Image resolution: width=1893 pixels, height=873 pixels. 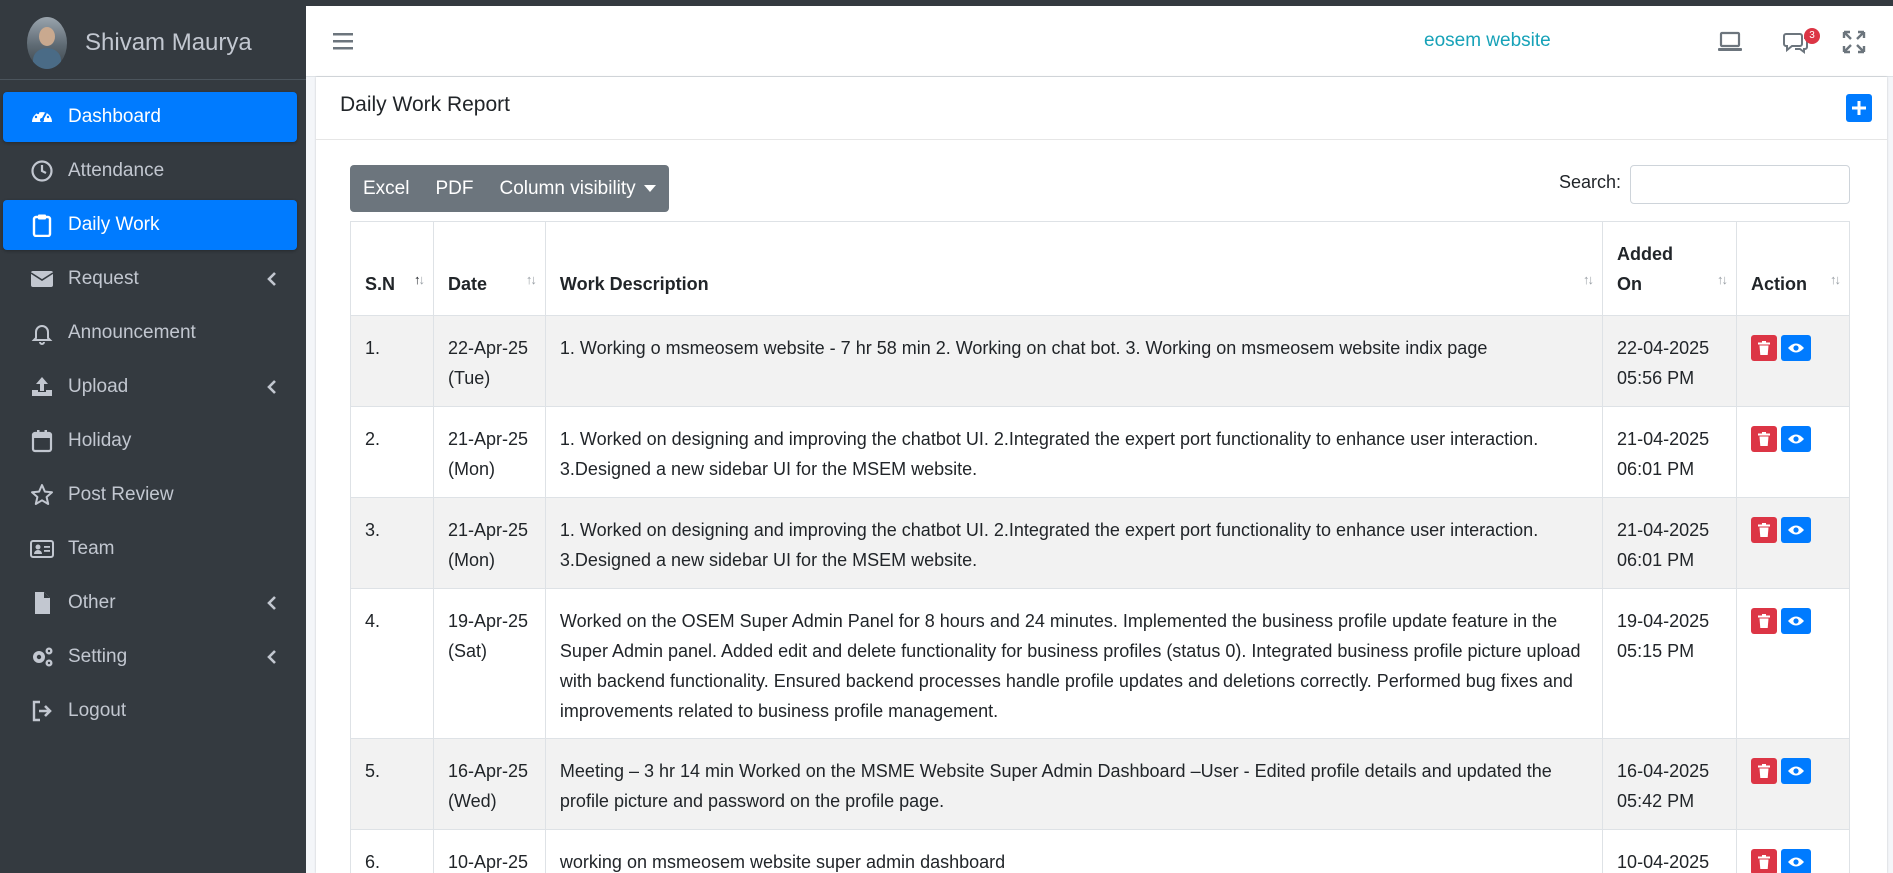 I want to click on sidebar-item-dashboard: Dashboard, so click(x=150, y=117).